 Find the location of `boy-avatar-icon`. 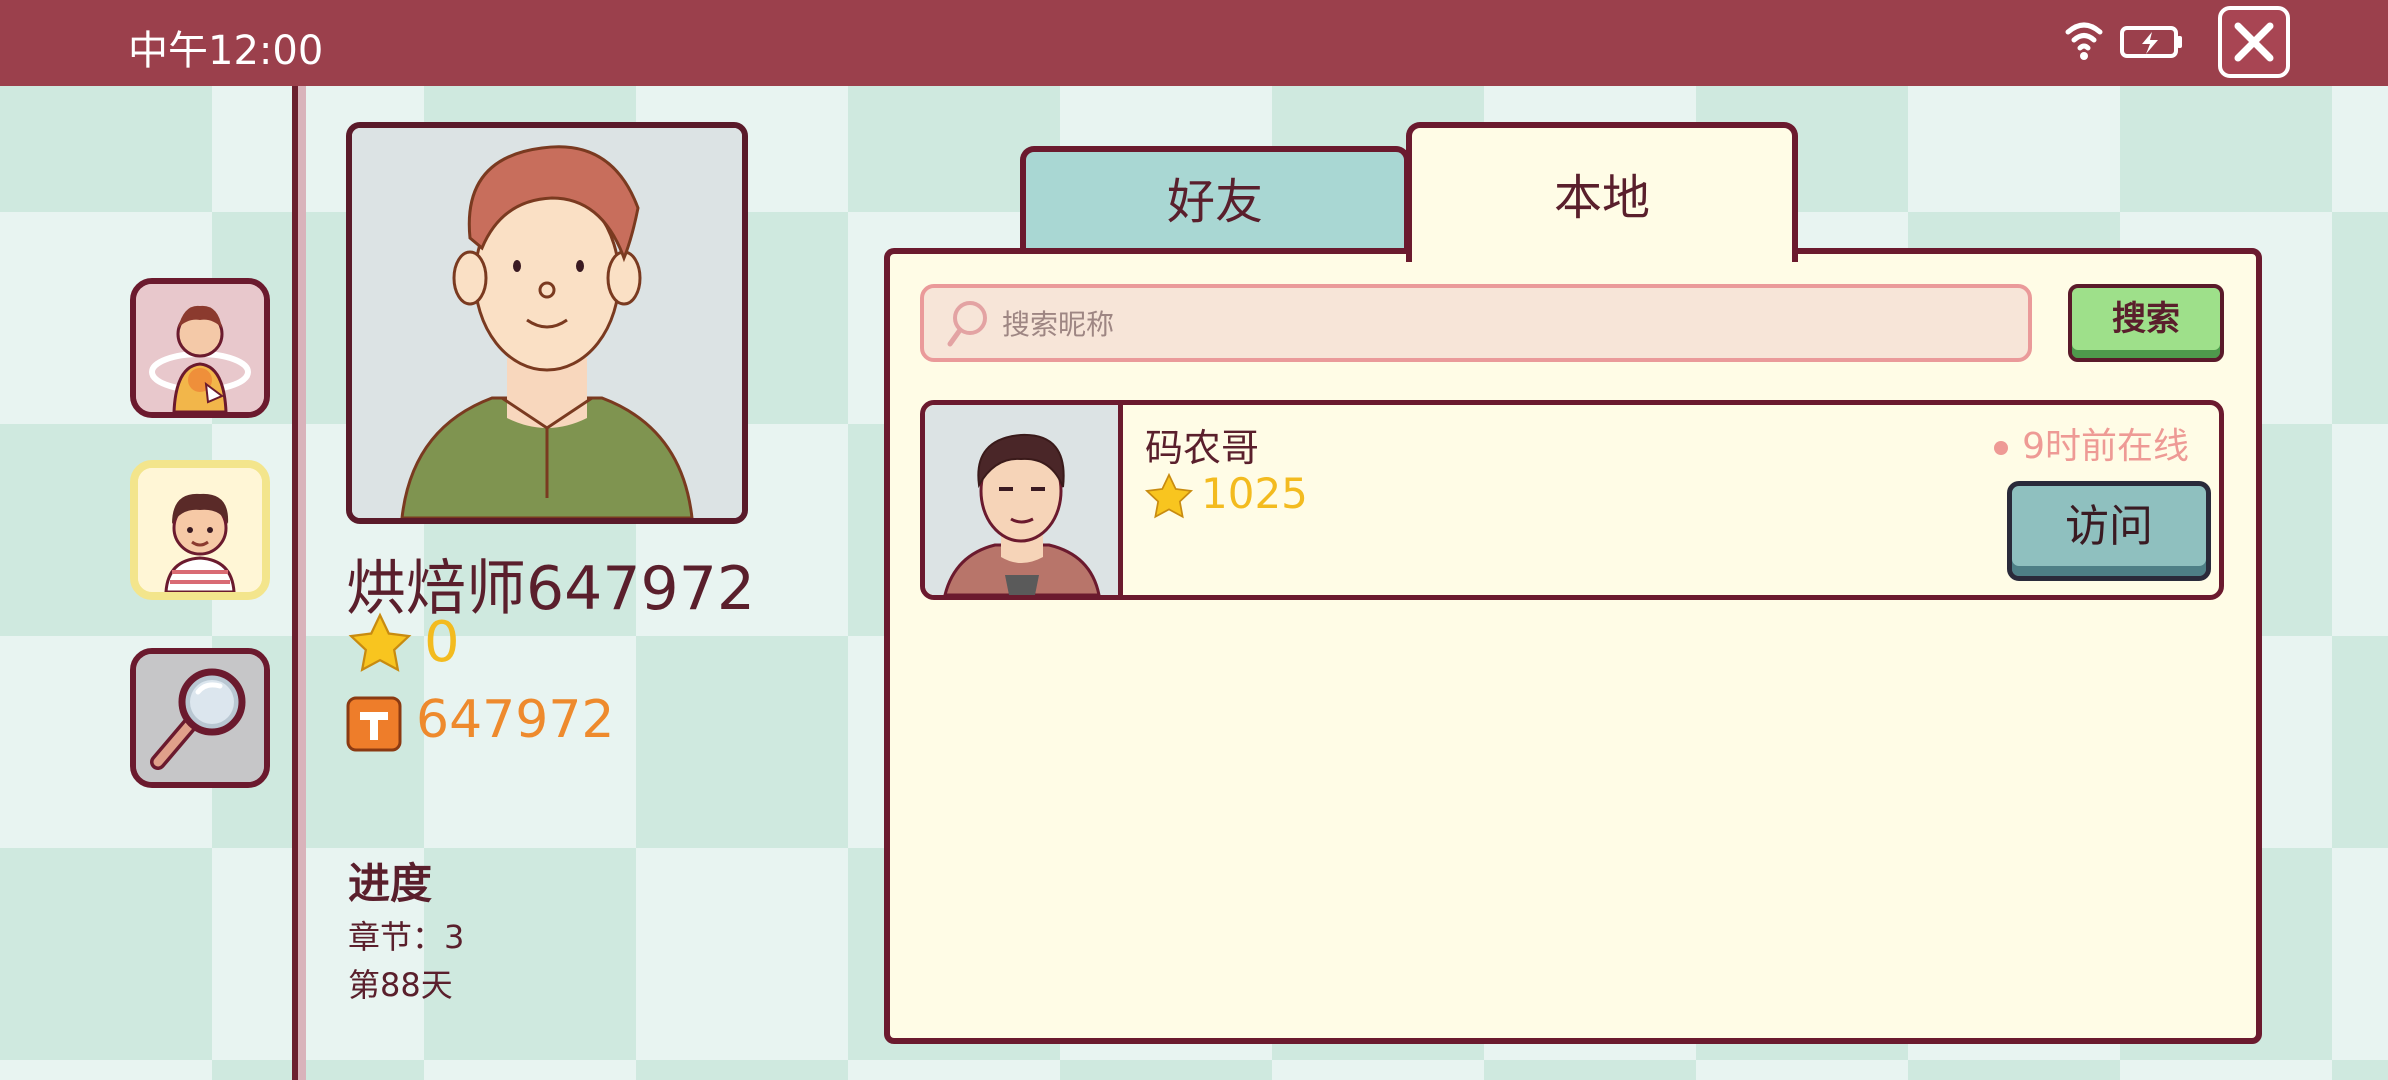

boy-avatar-icon is located at coordinates (200, 530).